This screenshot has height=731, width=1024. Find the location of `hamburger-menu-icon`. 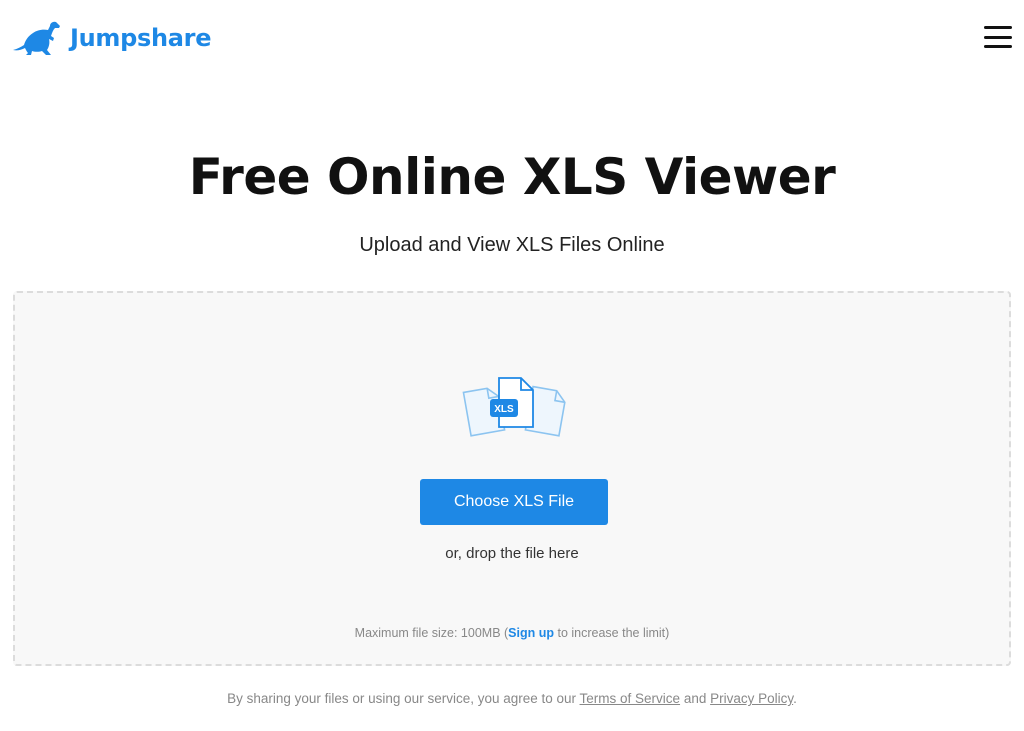

hamburger-menu-icon is located at coordinates (998, 37).